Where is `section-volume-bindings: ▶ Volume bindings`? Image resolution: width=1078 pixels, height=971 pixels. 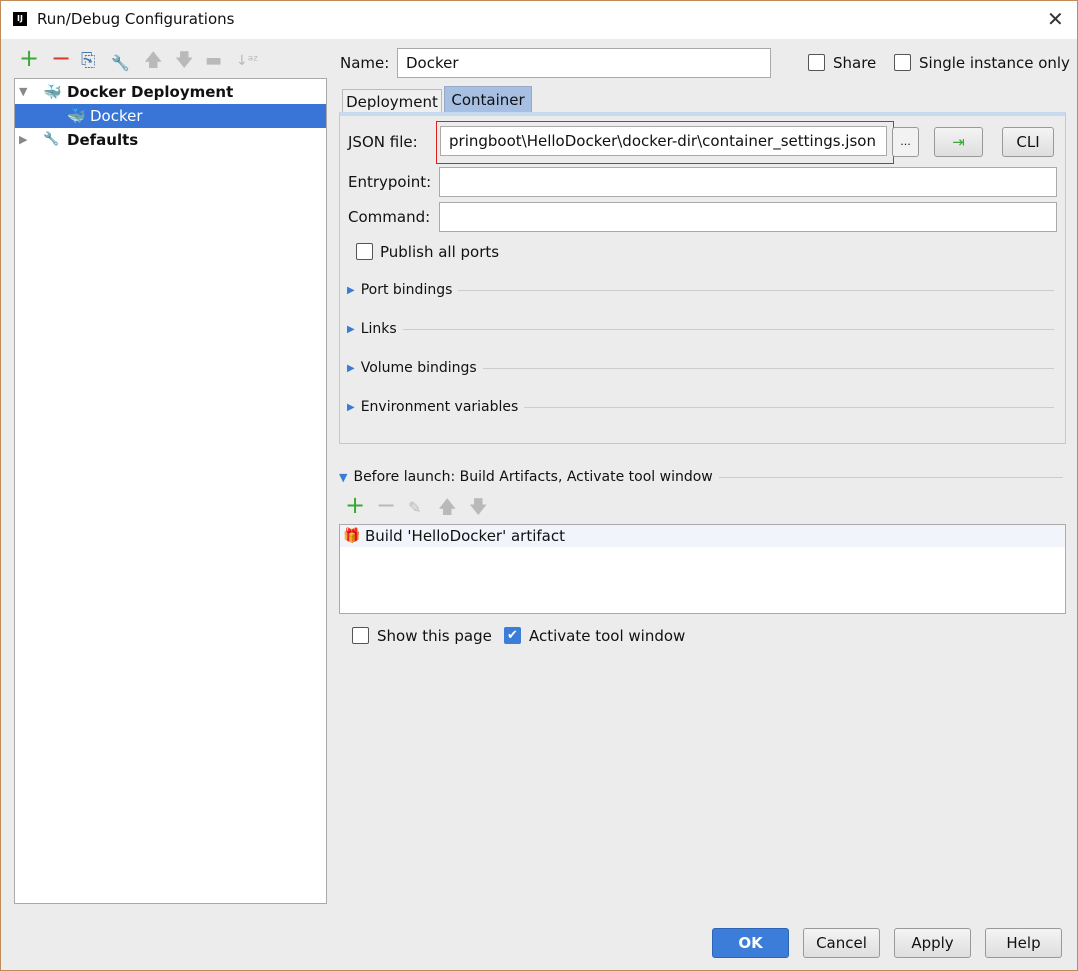 section-volume-bindings: ▶ Volume bindings is located at coordinates (700, 368).